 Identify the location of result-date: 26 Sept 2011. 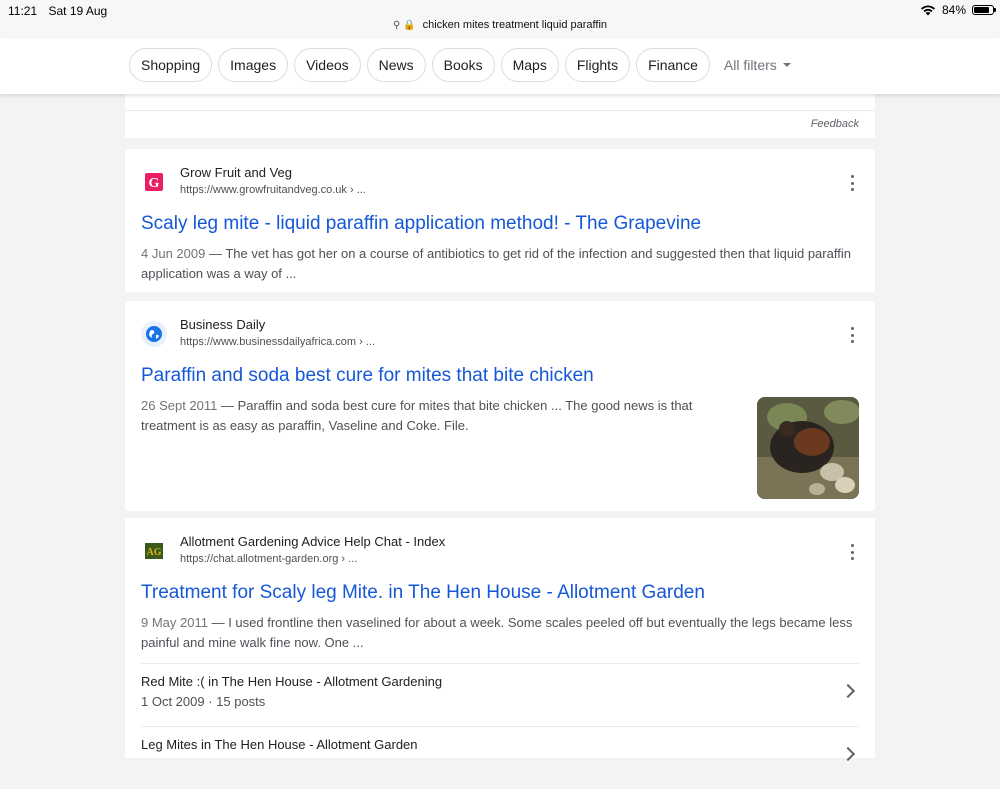
(179, 405).